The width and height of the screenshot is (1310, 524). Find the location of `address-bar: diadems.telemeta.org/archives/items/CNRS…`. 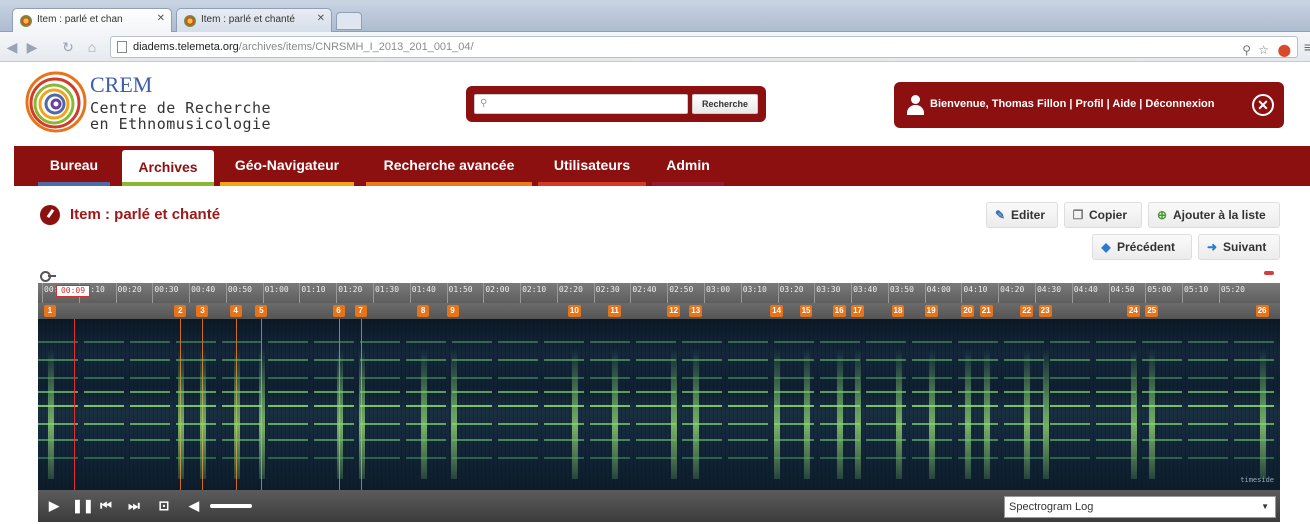

address-bar: diadems.telemeta.org/archives/items/CNRS… is located at coordinates (704, 47).